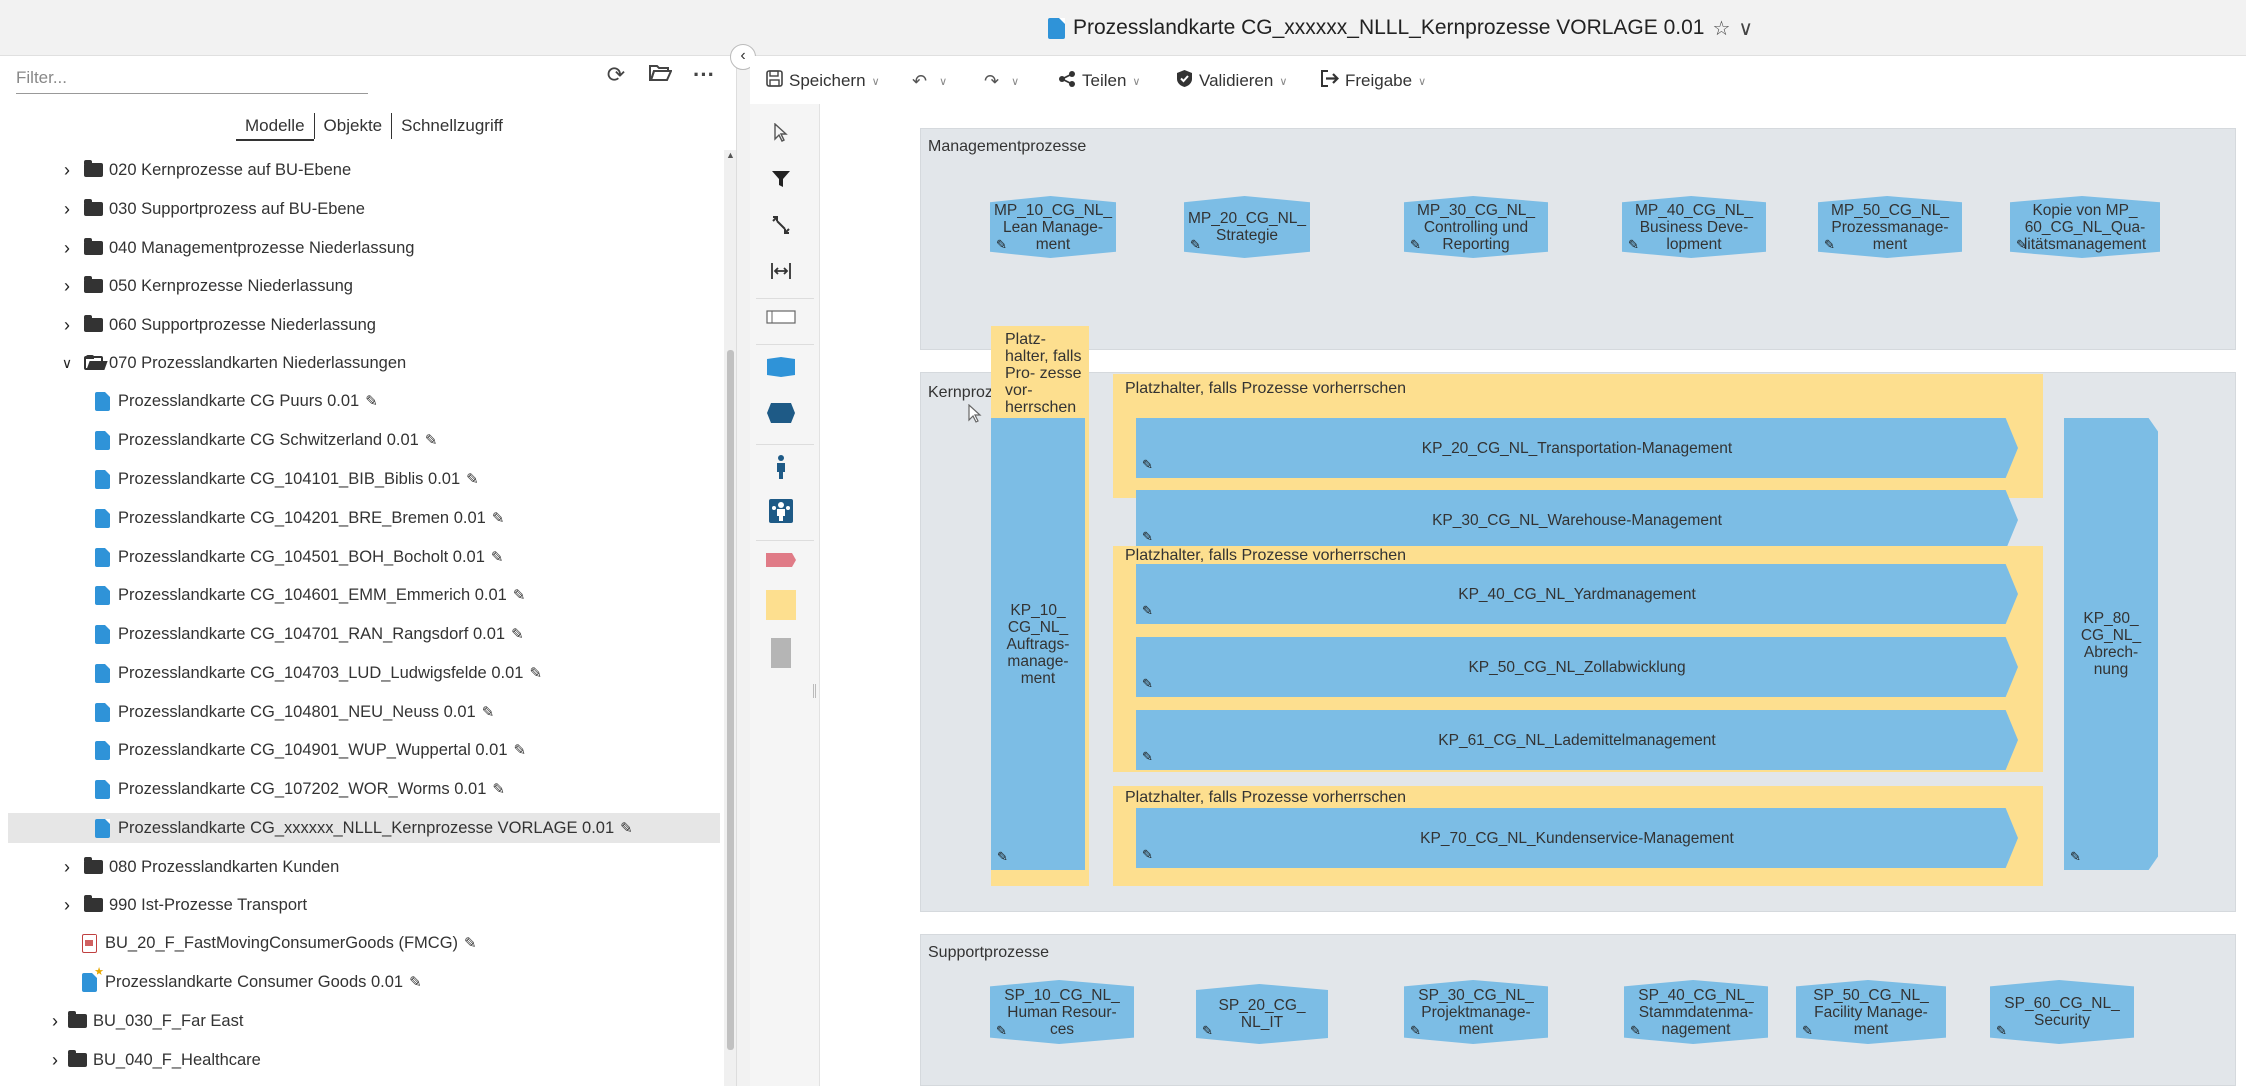 The height and width of the screenshot is (1086, 2246). What do you see at coordinates (704, 75) in the screenshot?
I see `more-options-icon: ···` at bounding box center [704, 75].